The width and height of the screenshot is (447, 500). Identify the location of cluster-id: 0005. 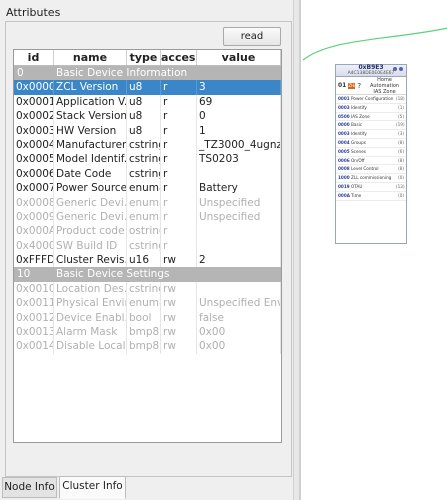
(344, 151).